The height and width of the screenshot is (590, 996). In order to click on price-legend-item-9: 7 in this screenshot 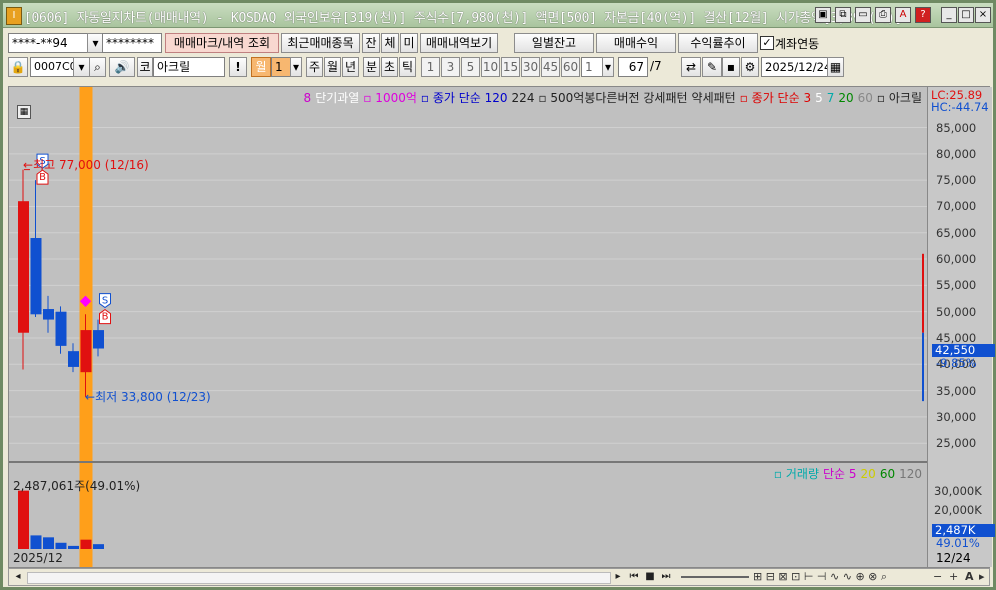, I will do `click(831, 98)`.